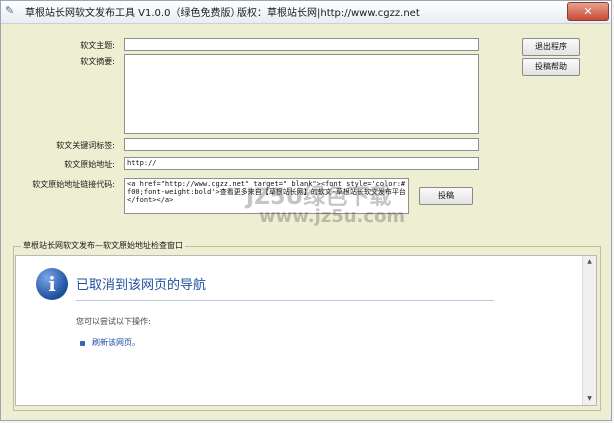  What do you see at coordinates (103, 245) in the screenshot?
I see `group-label: 草根站长网软文发布—软文原始地址检查窗口` at bounding box center [103, 245].